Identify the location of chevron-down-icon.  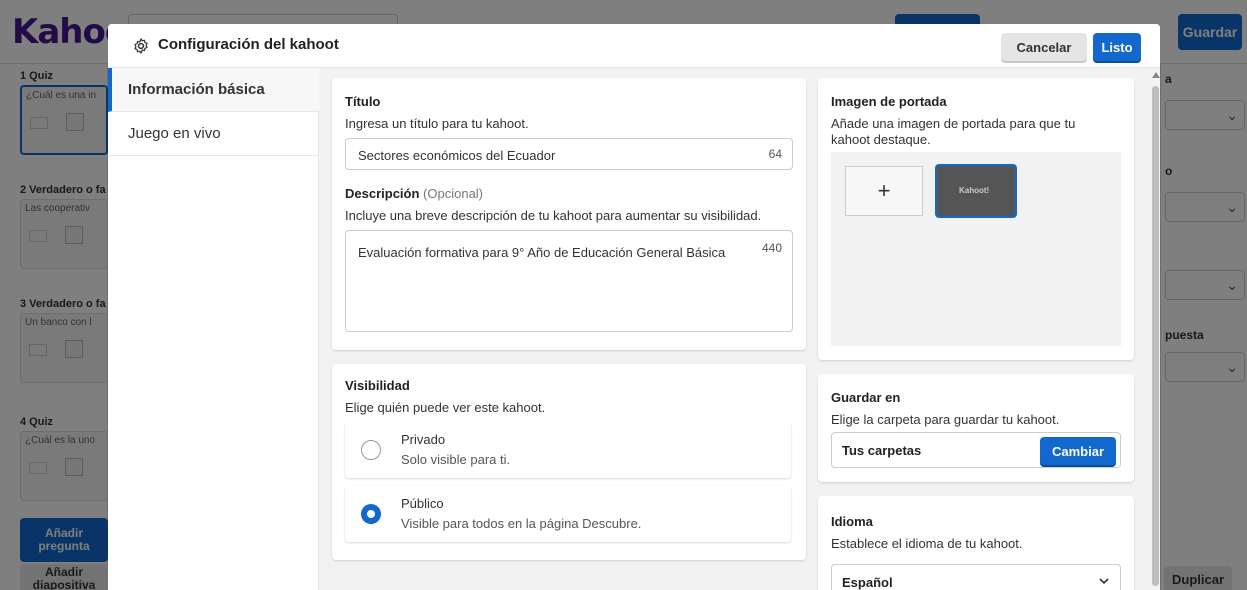
(1104, 581).